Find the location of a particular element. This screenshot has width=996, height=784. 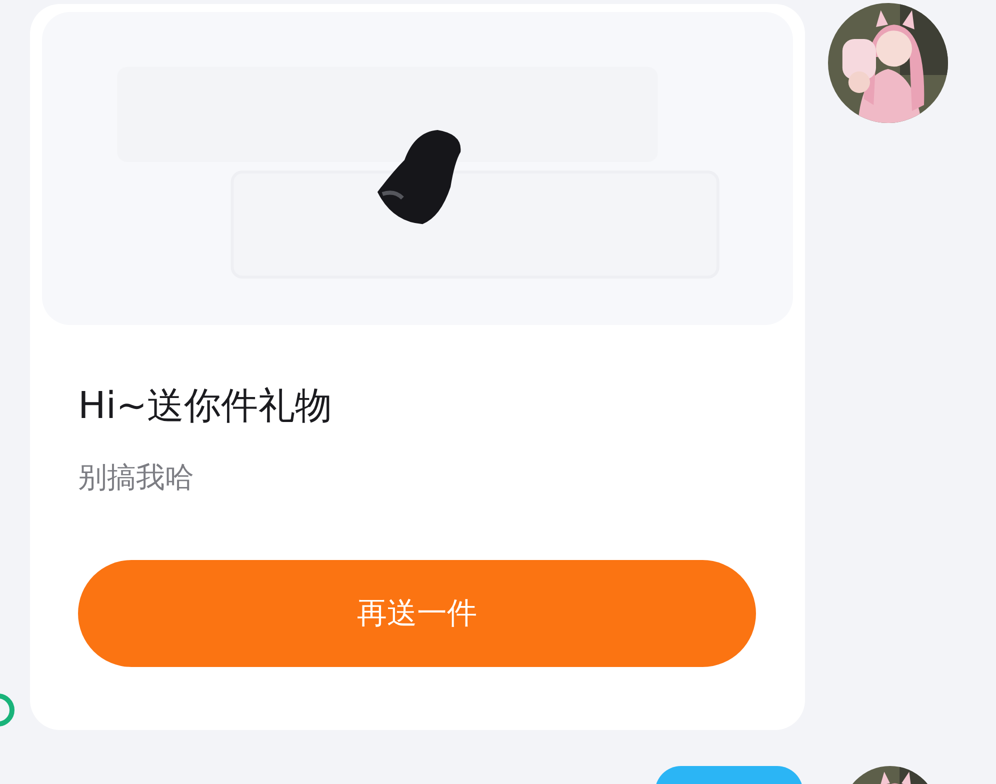

gift-message: 别搞我哈 is located at coordinates (136, 477).